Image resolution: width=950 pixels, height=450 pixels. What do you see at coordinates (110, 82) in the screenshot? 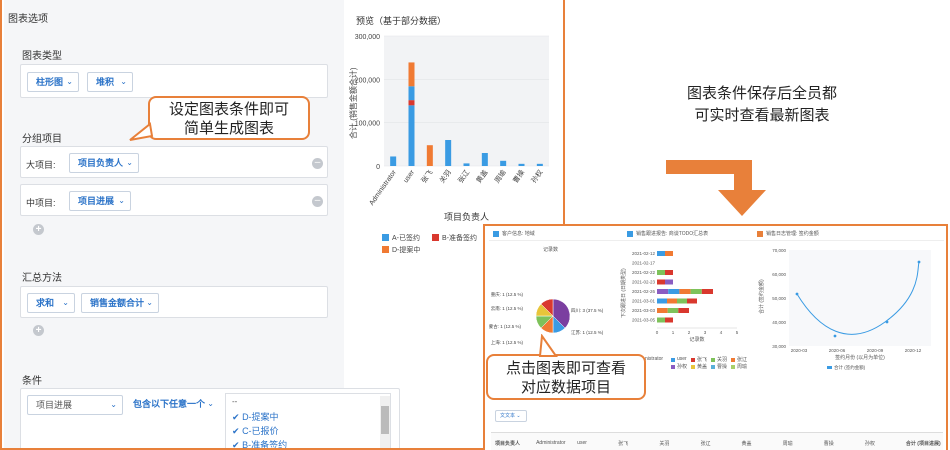
I see `stack-mode-select: 堆积 ⌄` at bounding box center [110, 82].